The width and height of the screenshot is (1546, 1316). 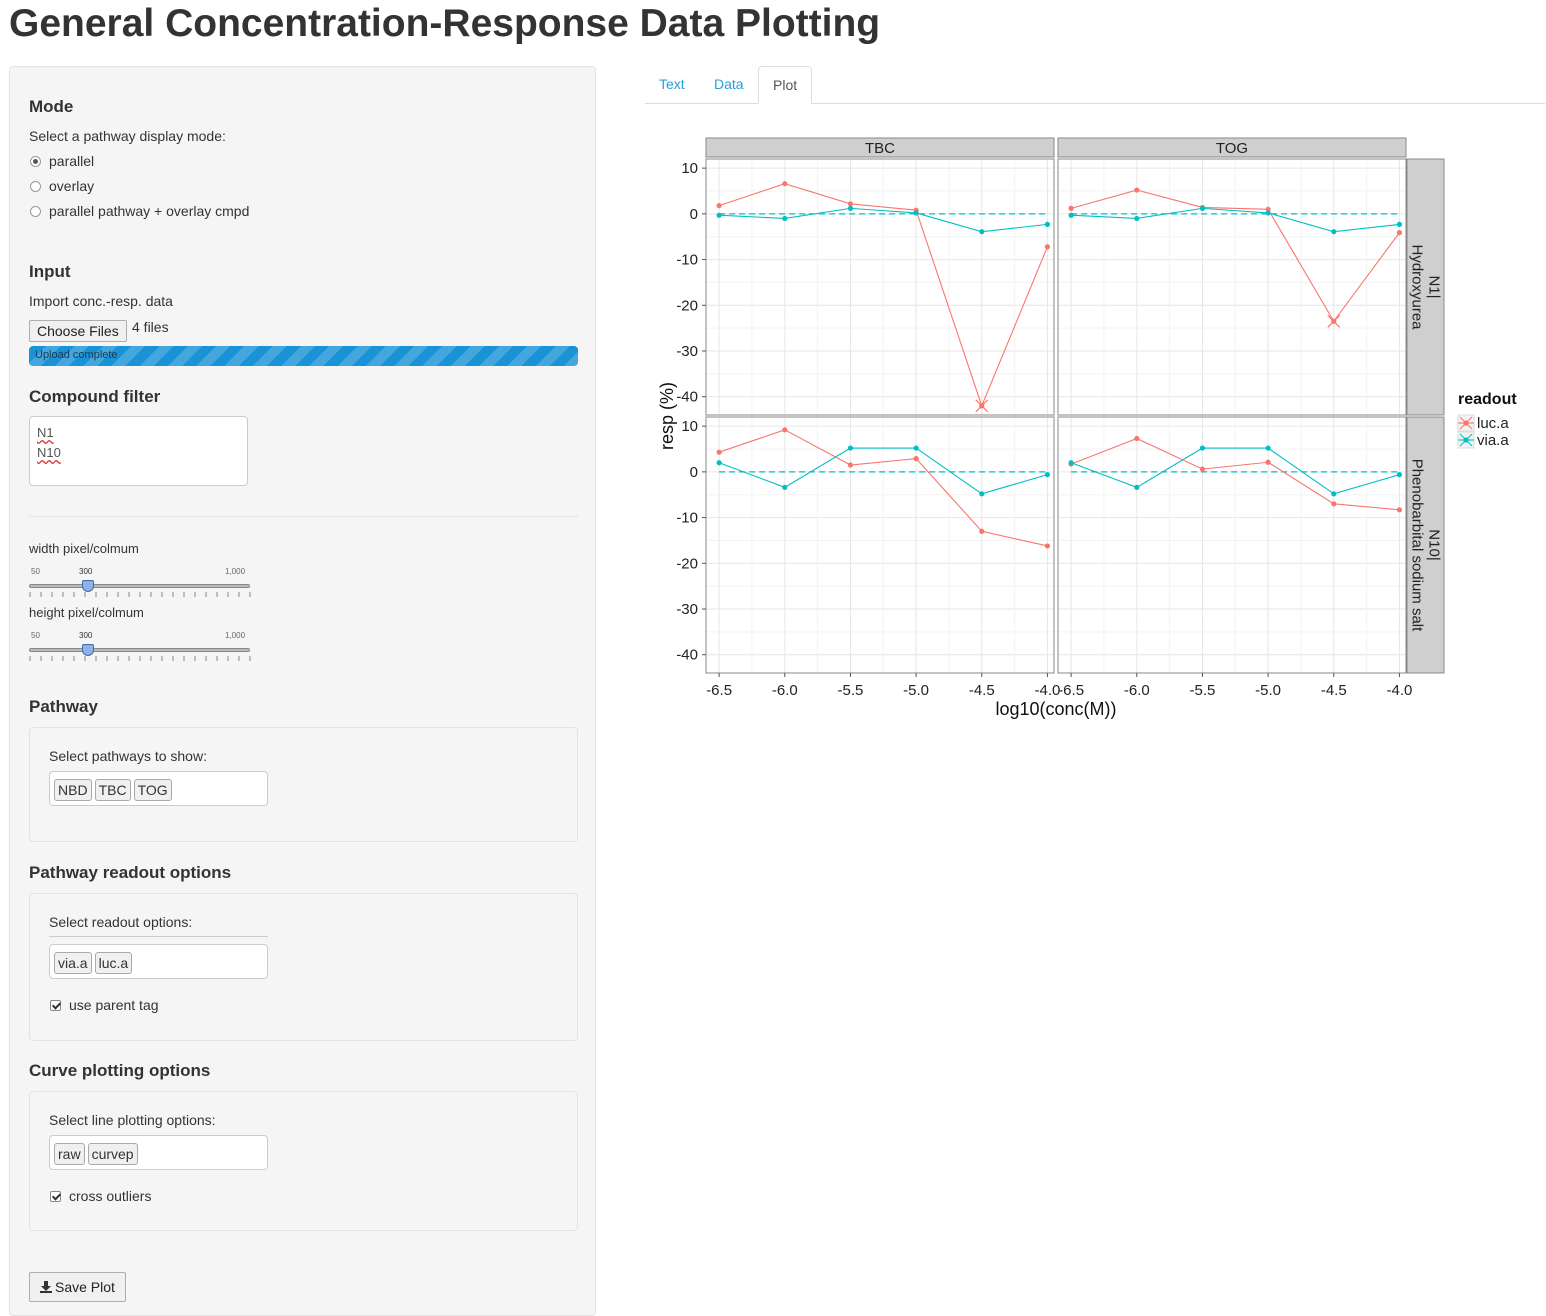 I want to click on y-tick-label: 0, so click(x=694, y=472).